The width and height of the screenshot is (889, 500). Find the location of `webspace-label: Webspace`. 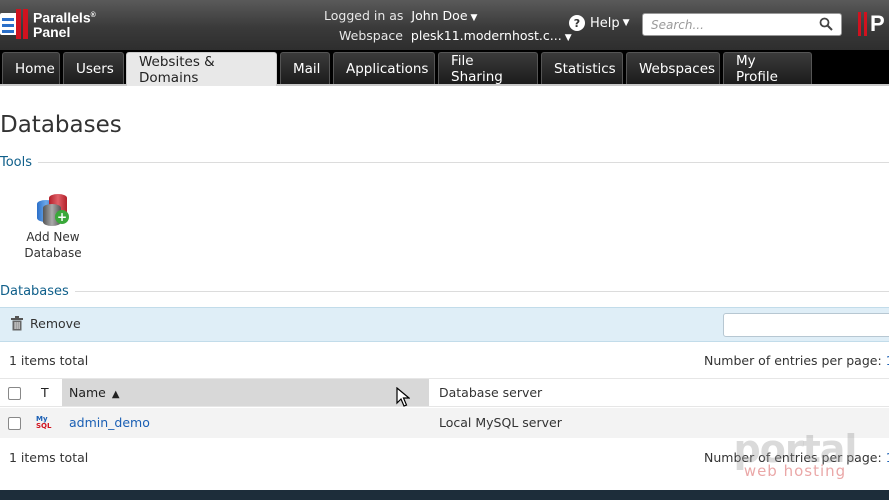

webspace-label: Webspace is located at coordinates (371, 35).